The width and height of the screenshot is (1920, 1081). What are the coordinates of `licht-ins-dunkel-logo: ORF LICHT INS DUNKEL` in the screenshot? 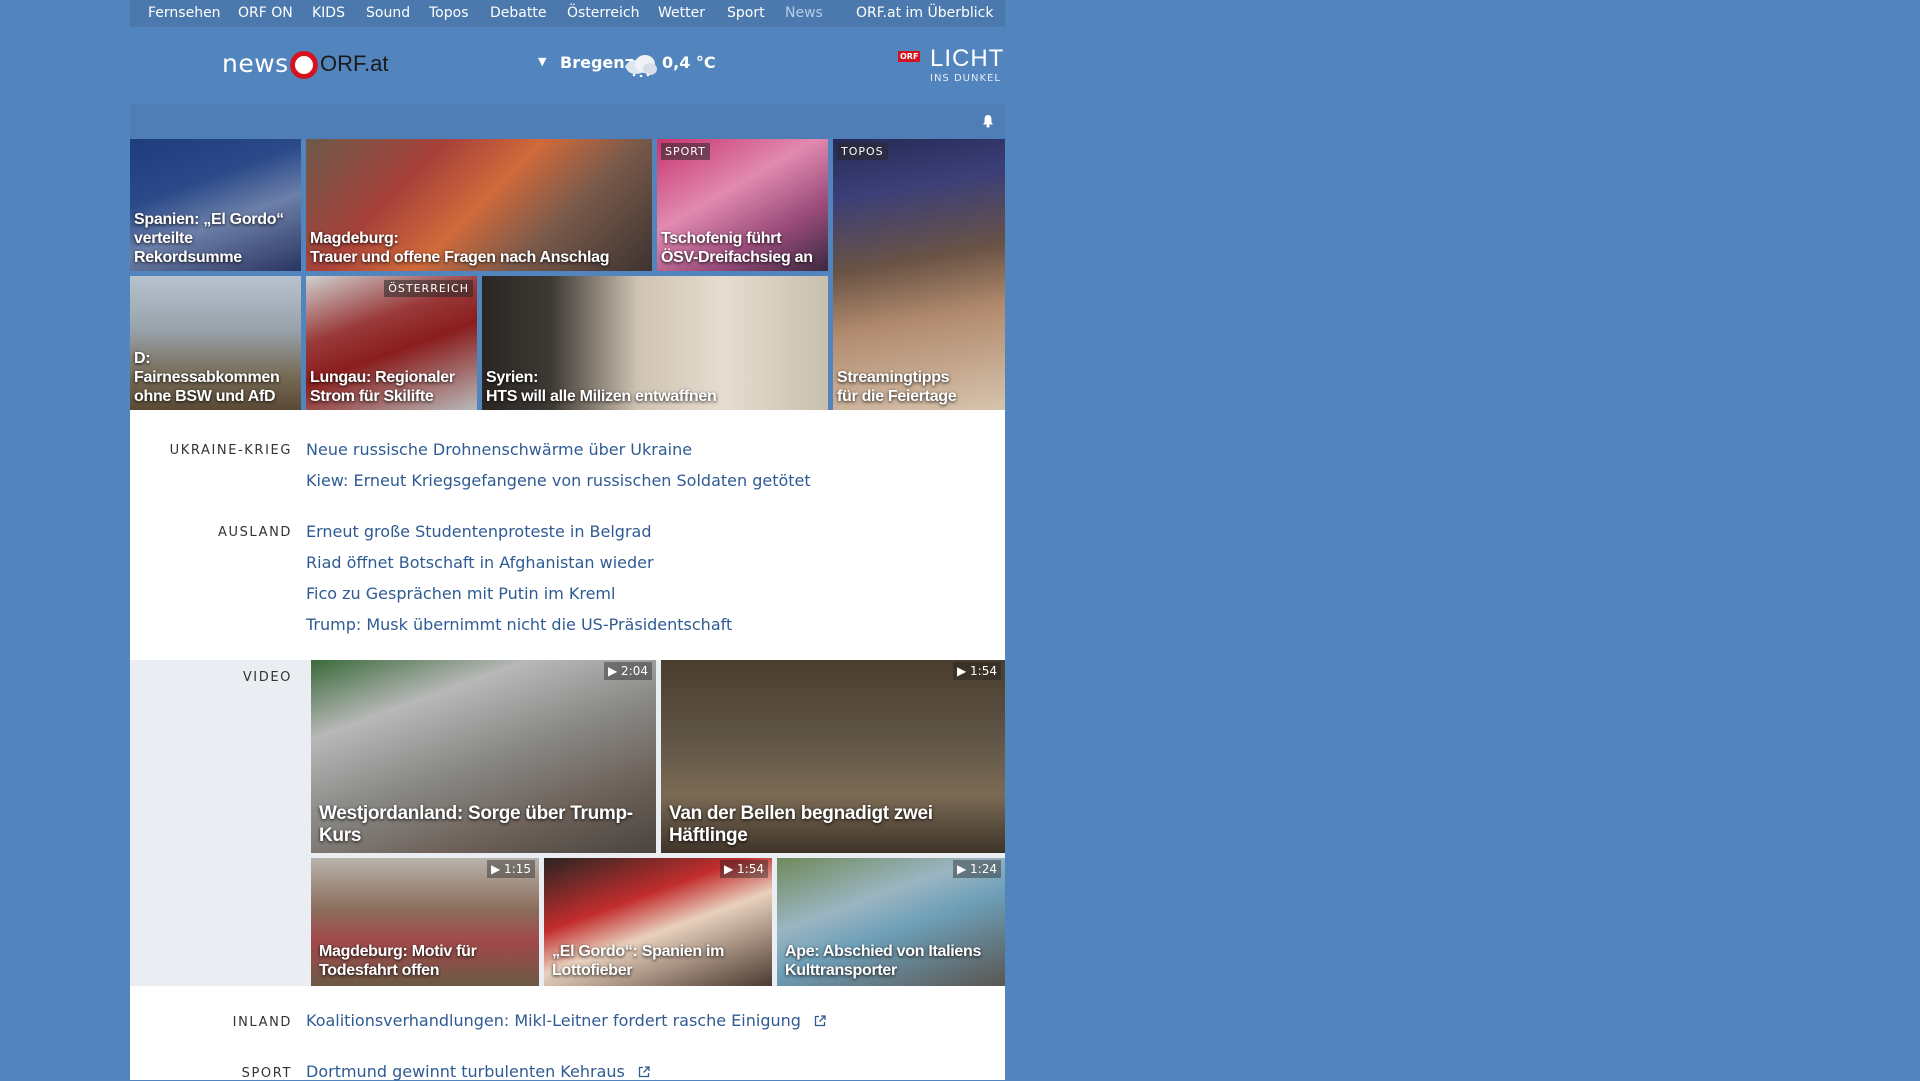 It's located at (952, 66).